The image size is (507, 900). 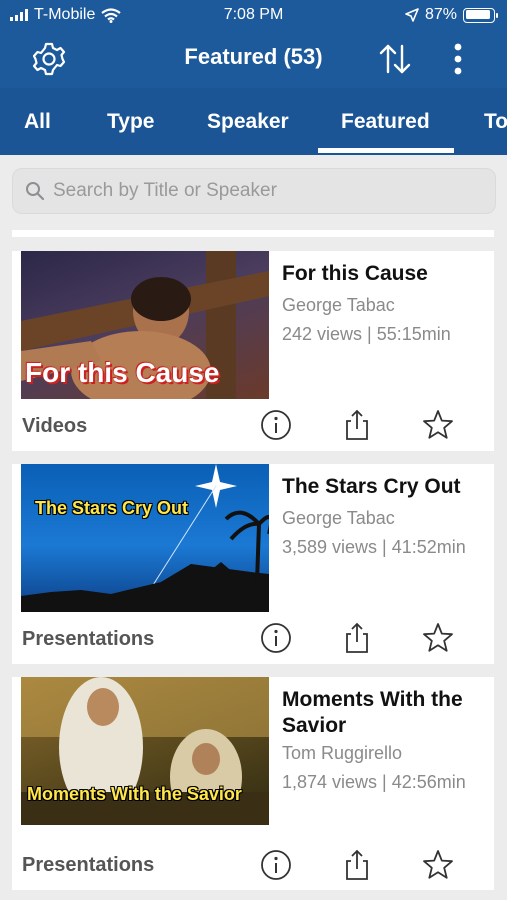 What do you see at coordinates (384, 713) in the screenshot?
I see `item-title: Moments With the Savior` at bounding box center [384, 713].